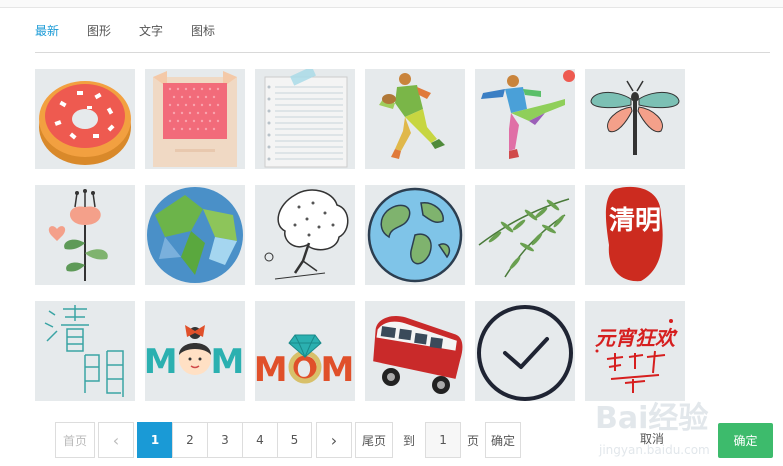  I want to click on tile-polaroid, so click(195, 119).